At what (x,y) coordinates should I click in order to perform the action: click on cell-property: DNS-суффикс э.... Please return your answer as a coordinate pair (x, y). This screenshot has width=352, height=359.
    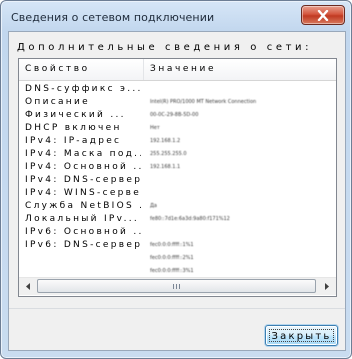
    Looking at the image, I should click on (83, 89).